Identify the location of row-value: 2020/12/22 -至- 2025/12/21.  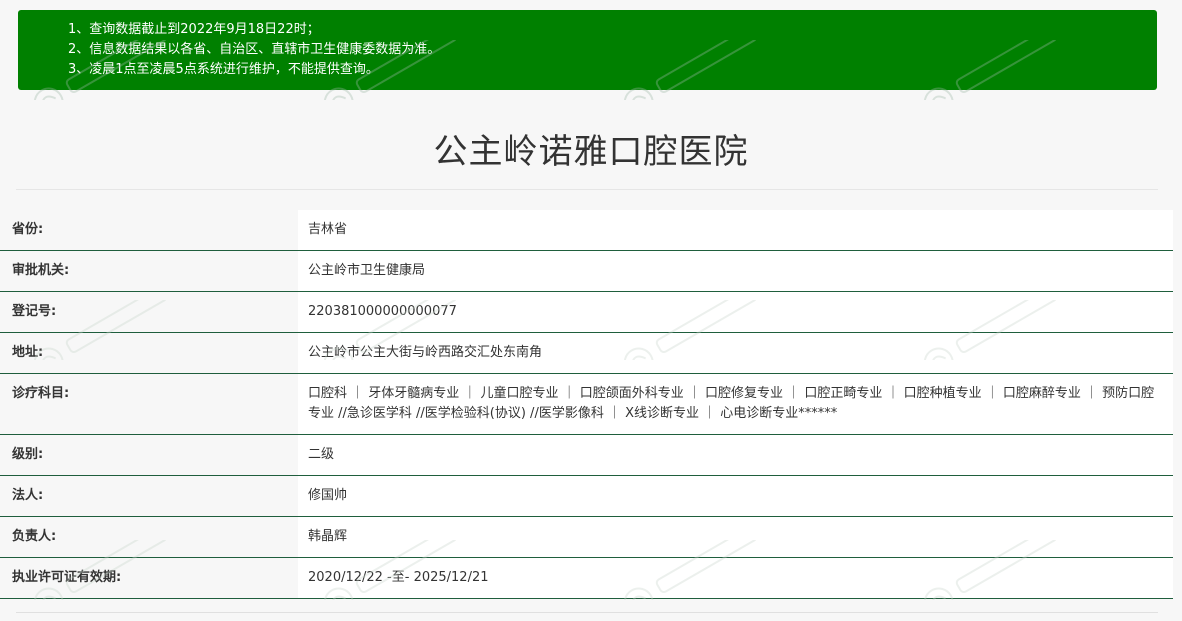
(735, 578).